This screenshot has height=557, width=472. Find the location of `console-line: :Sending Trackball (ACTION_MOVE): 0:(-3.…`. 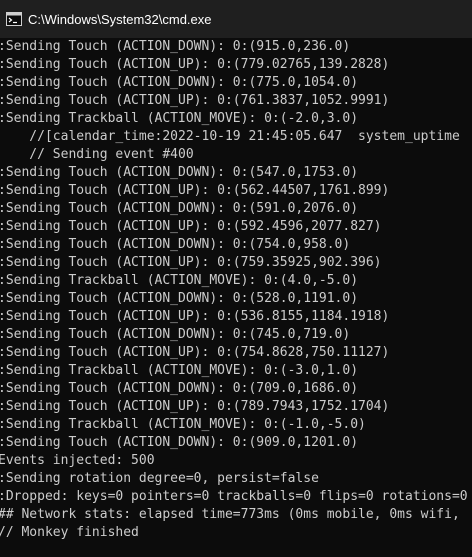

console-line: :Sending Trackball (ACTION_MOVE): 0:(-3.… is located at coordinates (179, 370).